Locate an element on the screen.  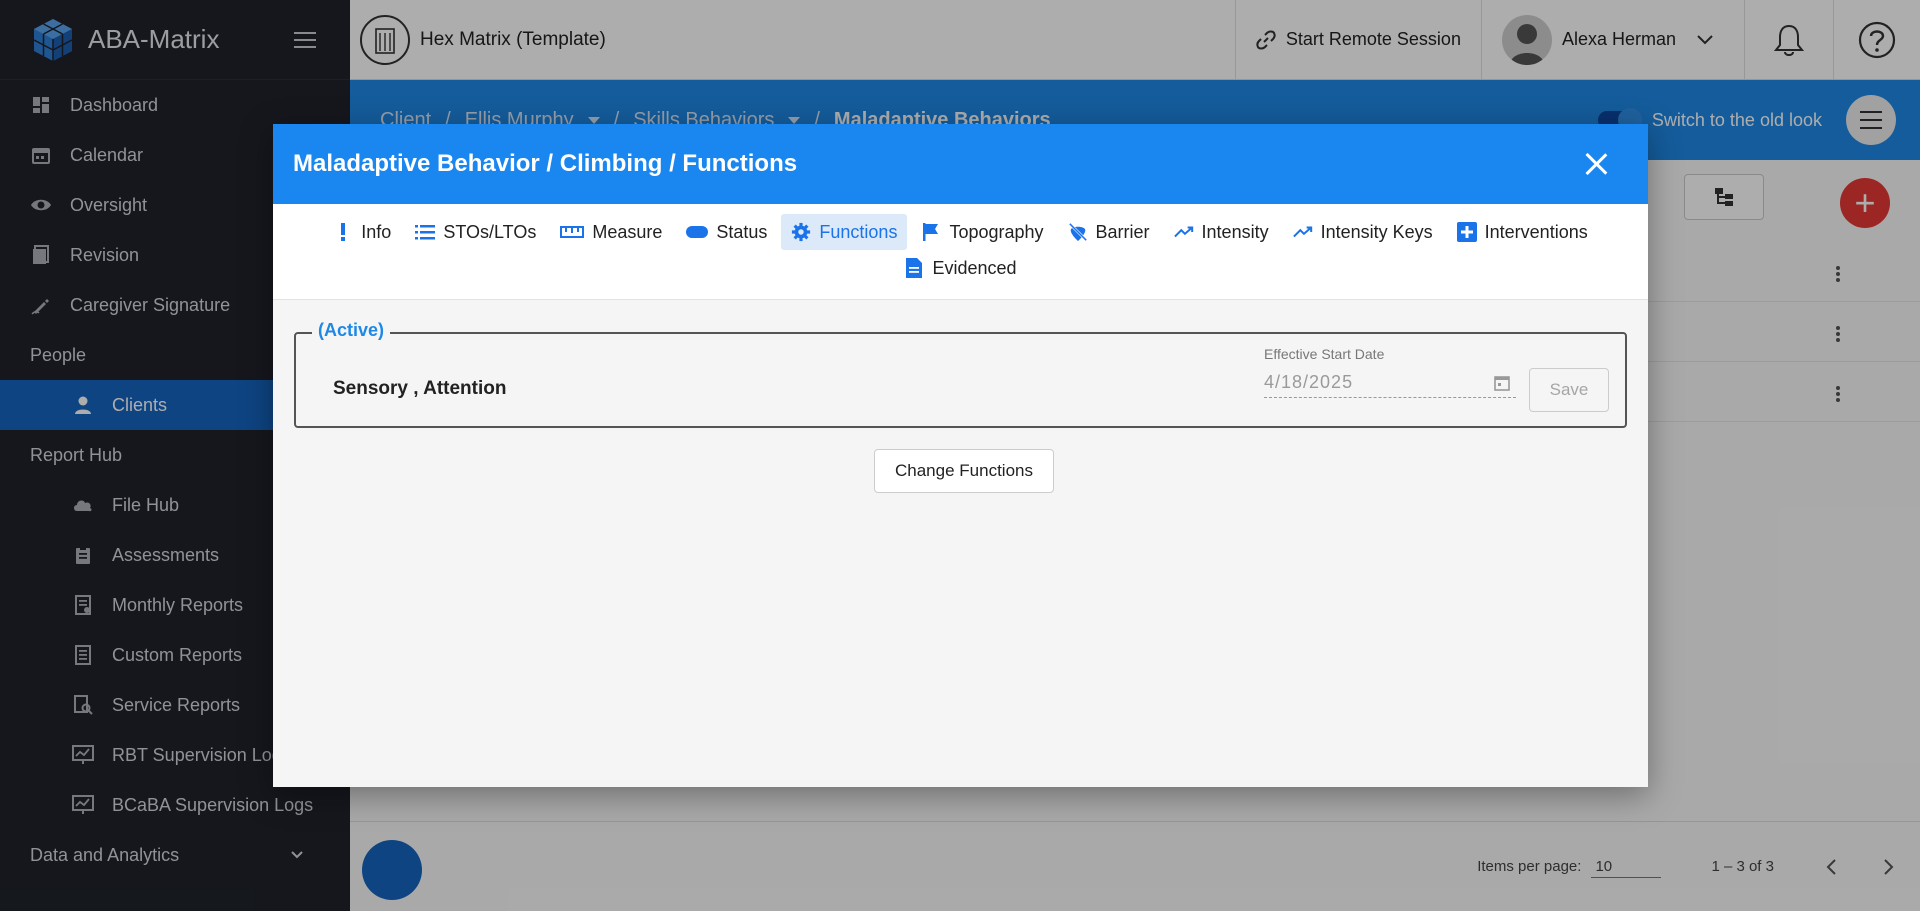
tab-measure: Measure is located at coordinates (611, 232).